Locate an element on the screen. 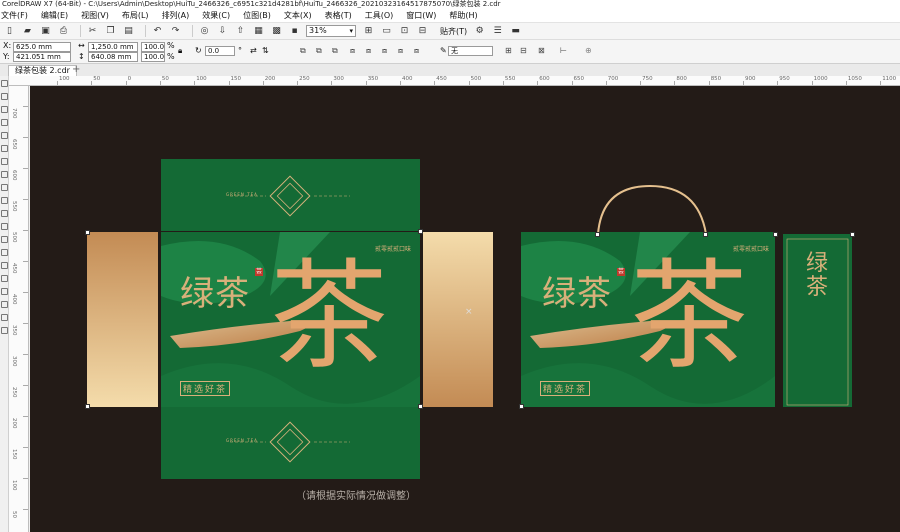 This screenshot has width=900, height=532. combine-icon: ⧈ is located at coordinates (352, 51).